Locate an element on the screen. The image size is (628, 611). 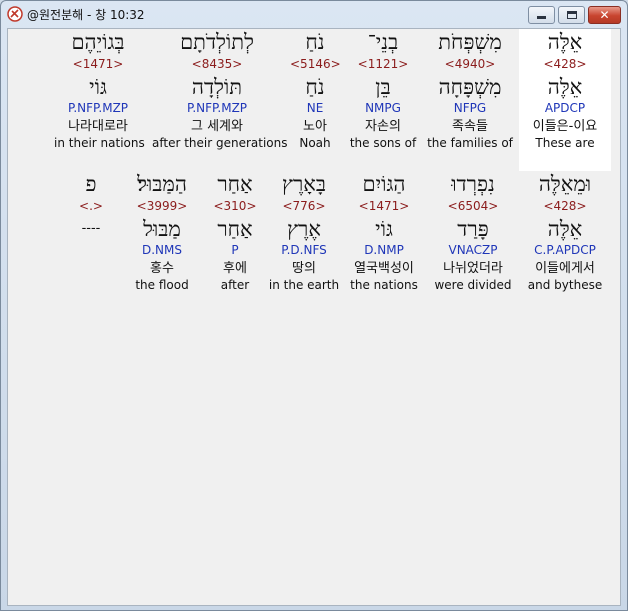
strong-number: <.> is located at coordinates (91, 206).